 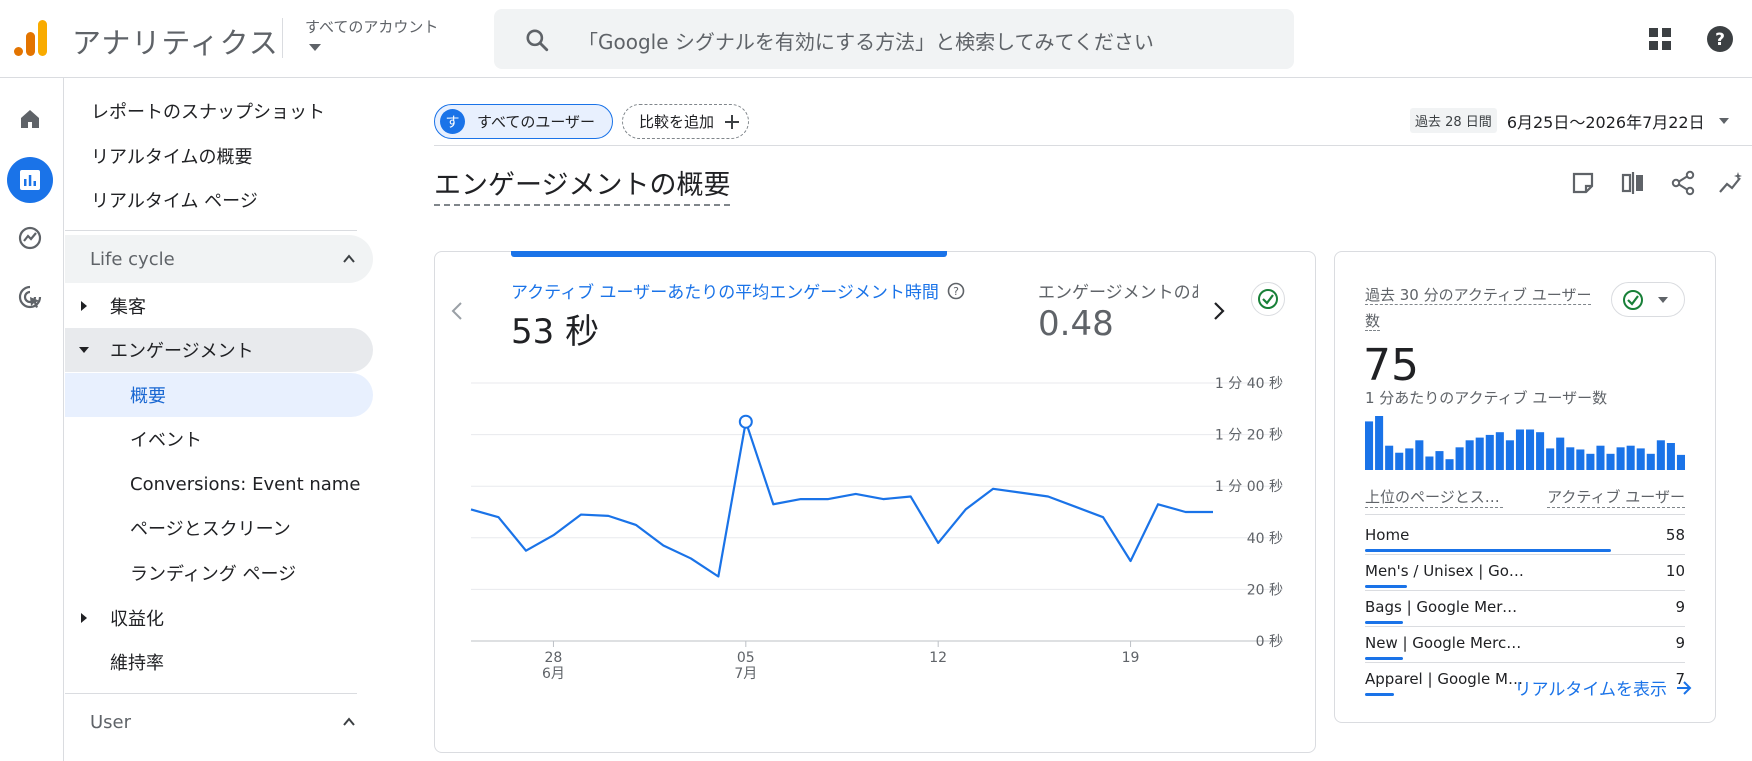 I want to click on realtime-per-minute-bars, so click(x=1525, y=443).